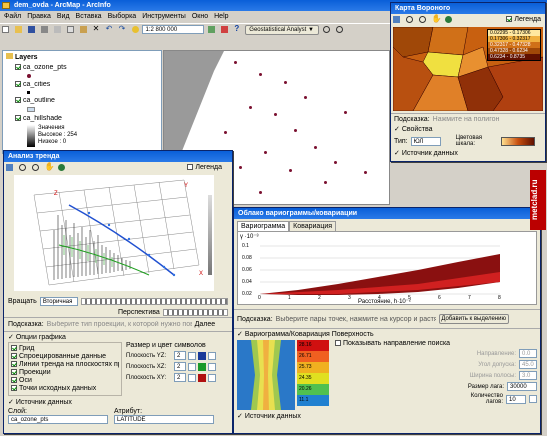 Image resolution: width=547 pixels, height=436 pixels. What do you see at coordinates (65, 389) in the screenshot?
I see `trend-option: Точки исходных данных` at bounding box center [65, 389].